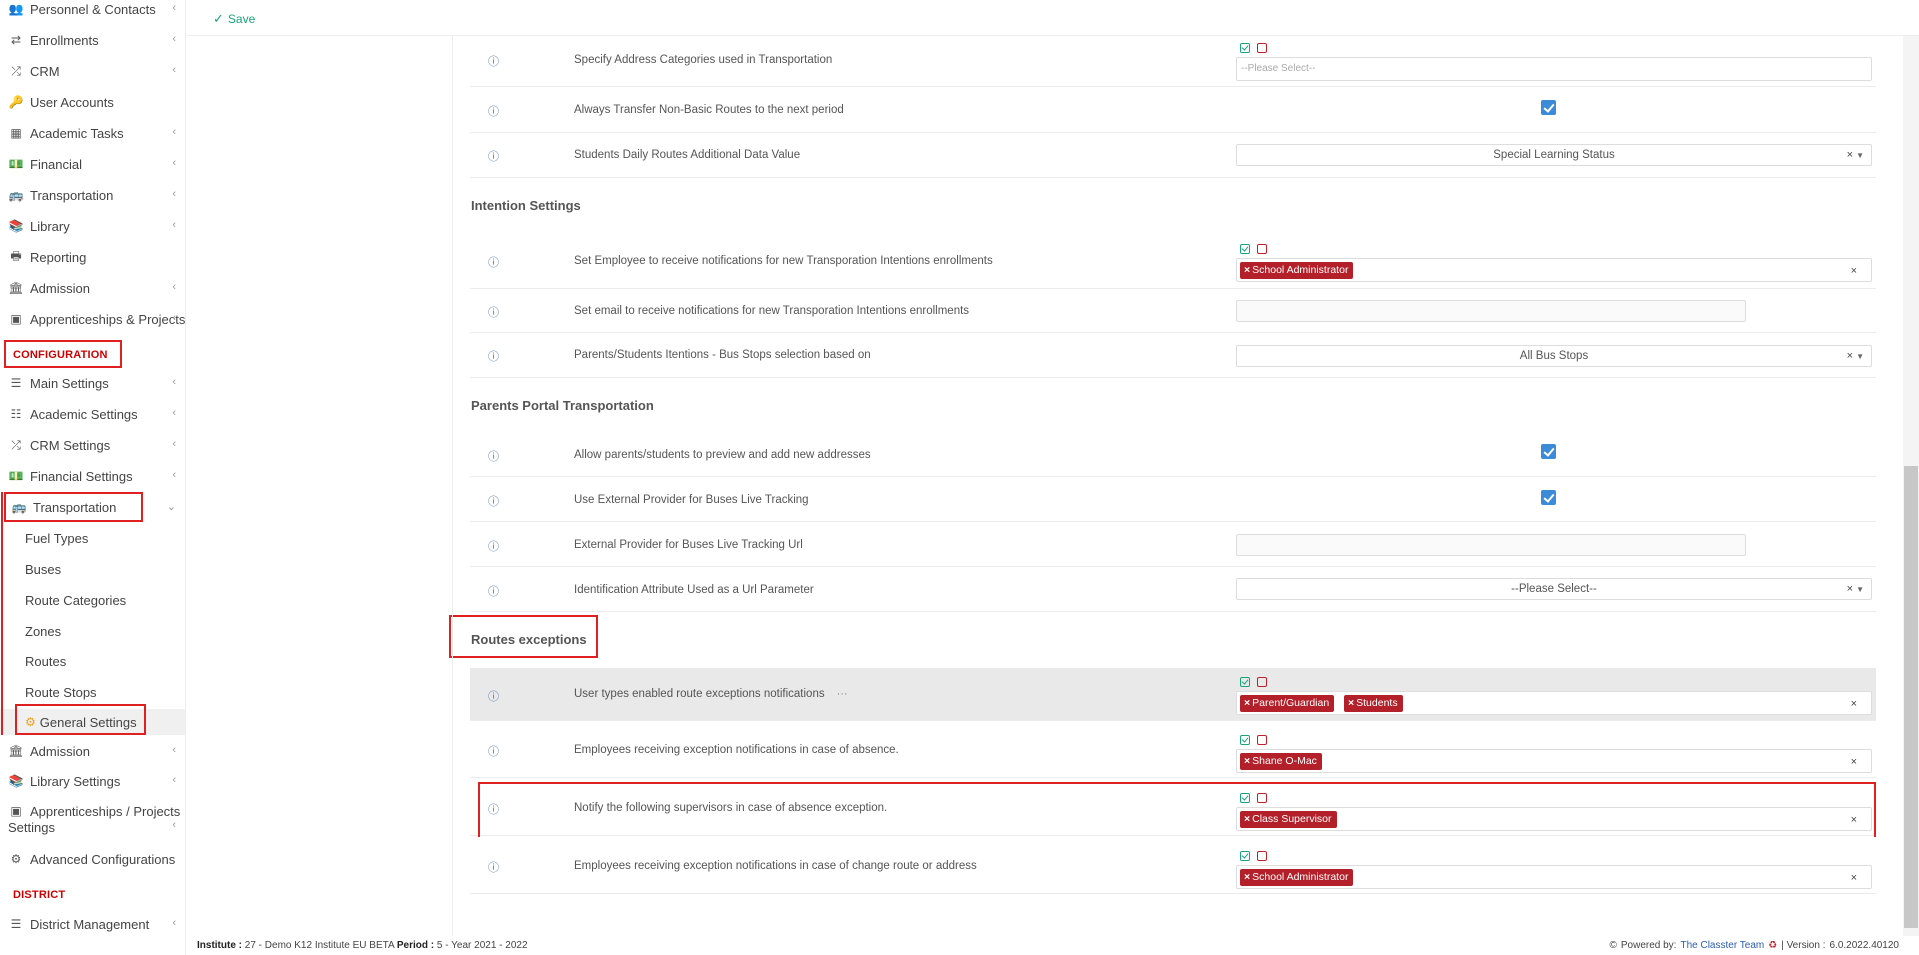 Image resolution: width=1919 pixels, height=955 pixels. I want to click on sidebar-item-advanced-configurations: ⚙ Advanced Configurations, so click(92, 859).